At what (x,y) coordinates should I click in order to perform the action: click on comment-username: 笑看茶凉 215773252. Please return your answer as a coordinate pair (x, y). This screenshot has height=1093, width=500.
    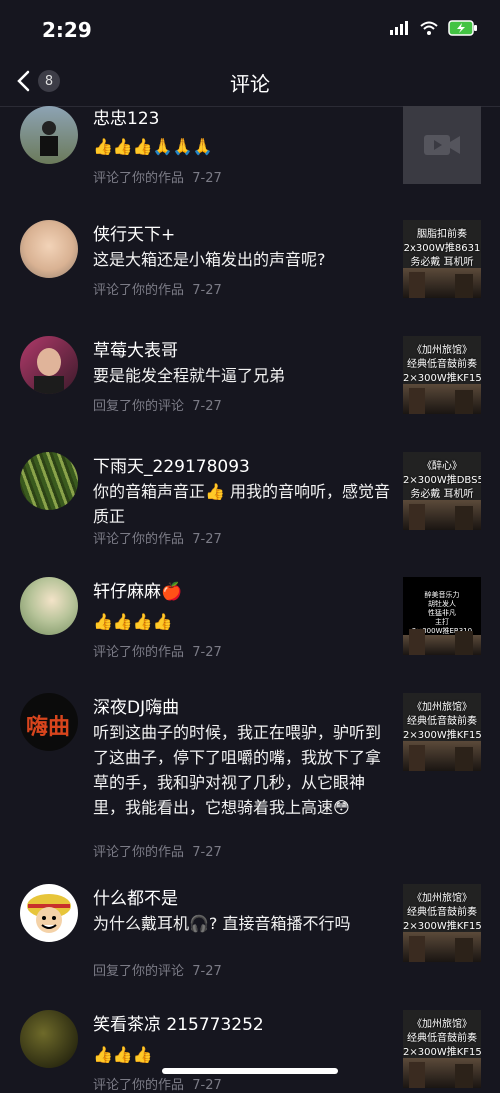
    Looking at the image, I should click on (178, 1022).